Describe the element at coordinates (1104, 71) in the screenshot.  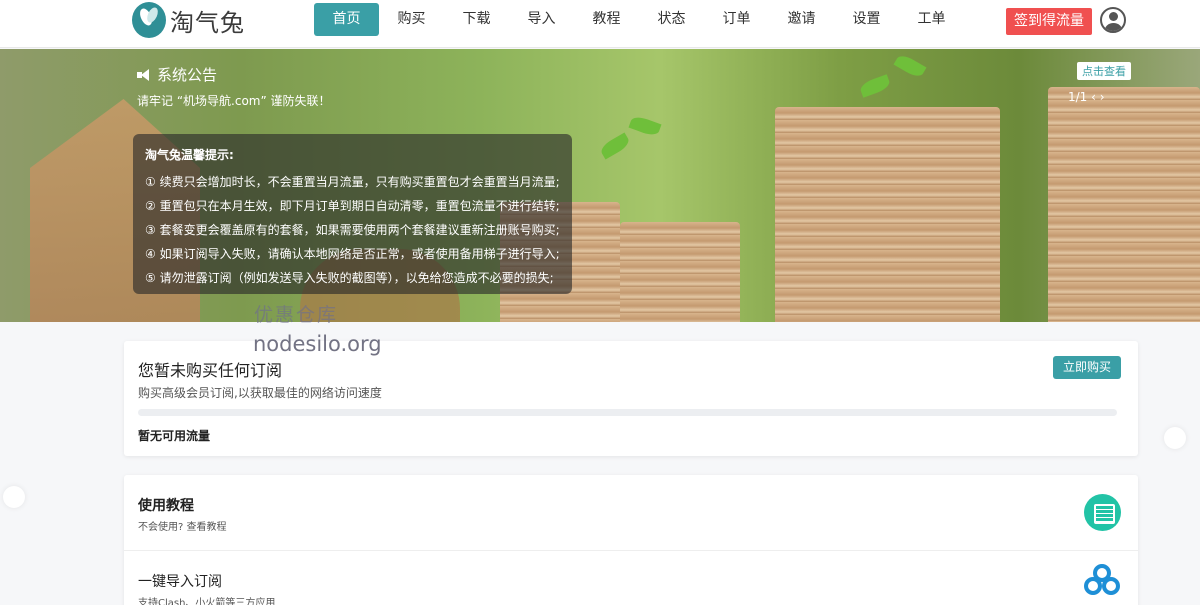
I see `view-notice-button: 点击查看` at that location.